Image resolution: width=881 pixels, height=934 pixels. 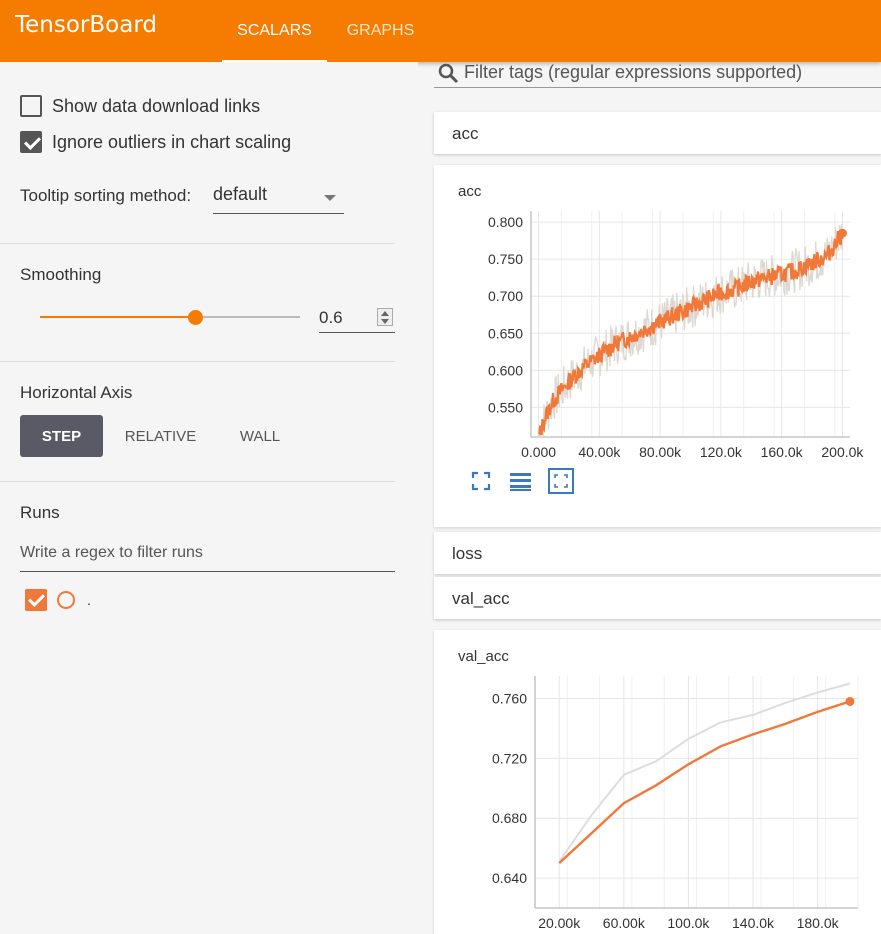 What do you see at coordinates (278, 199) in the screenshot?
I see `tooltip-sorting-dropdown: default` at bounding box center [278, 199].